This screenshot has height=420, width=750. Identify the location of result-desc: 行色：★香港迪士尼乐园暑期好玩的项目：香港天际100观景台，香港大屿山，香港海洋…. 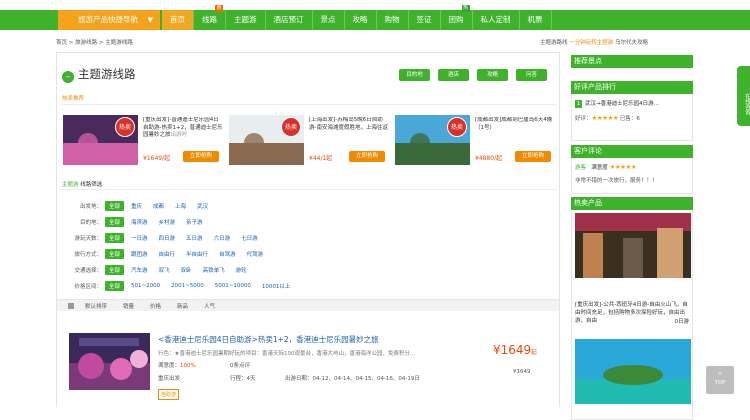
(287, 354).